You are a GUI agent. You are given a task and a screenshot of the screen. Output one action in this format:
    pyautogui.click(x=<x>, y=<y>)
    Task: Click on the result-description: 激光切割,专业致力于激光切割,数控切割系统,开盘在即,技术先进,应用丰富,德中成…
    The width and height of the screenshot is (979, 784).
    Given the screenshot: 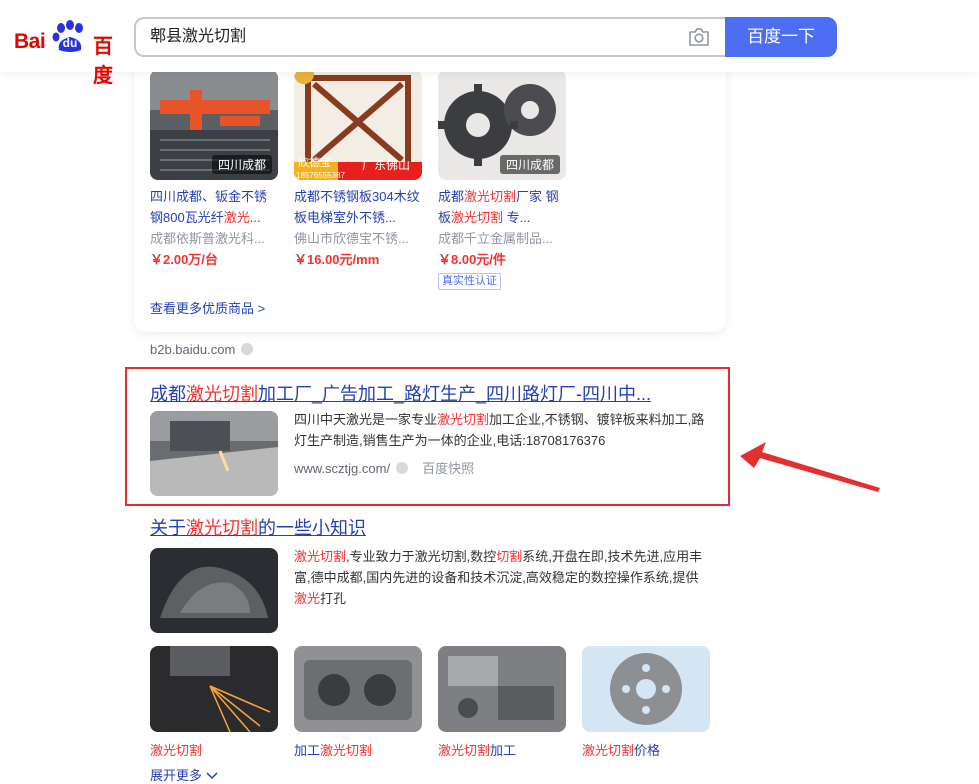 What is the action you would take?
    pyautogui.click(x=498, y=577)
    